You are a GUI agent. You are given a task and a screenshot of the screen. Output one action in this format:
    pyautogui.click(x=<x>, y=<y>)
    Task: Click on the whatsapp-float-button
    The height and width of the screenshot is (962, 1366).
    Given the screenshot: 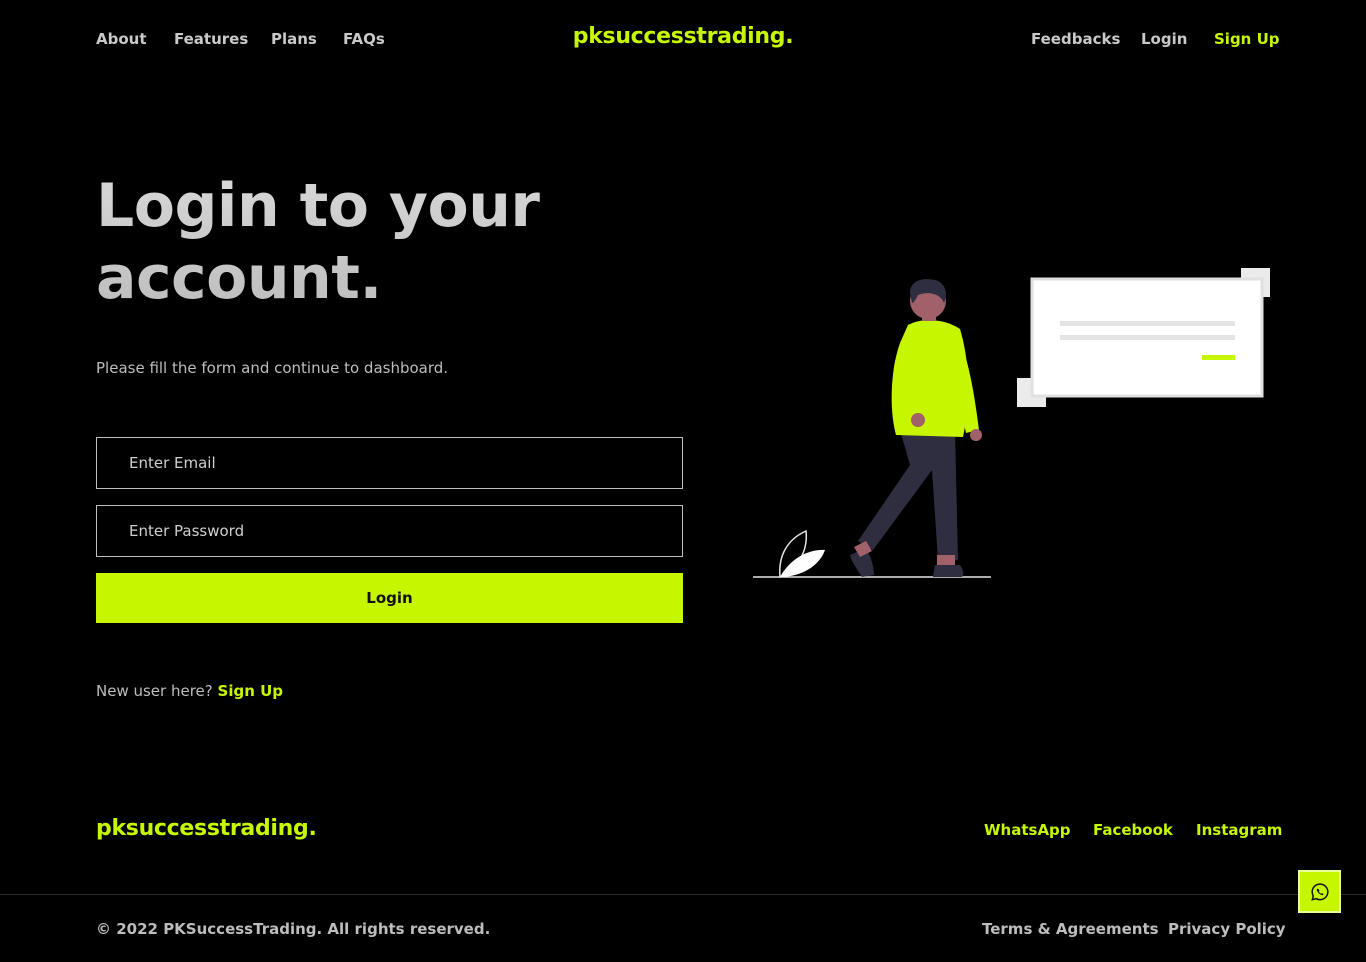 What is the action you would take?
    pyautogui.click(x=1319, y=891)
    